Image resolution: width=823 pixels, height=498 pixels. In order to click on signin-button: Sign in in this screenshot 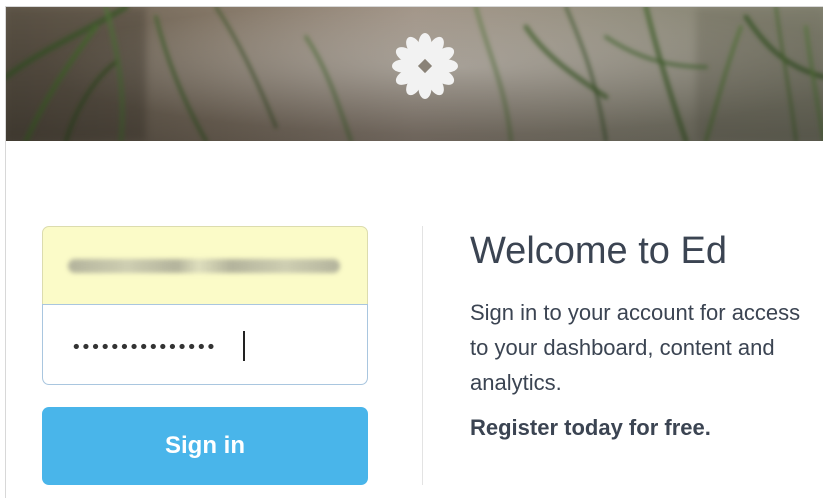, I will do `click(205, 446)`.